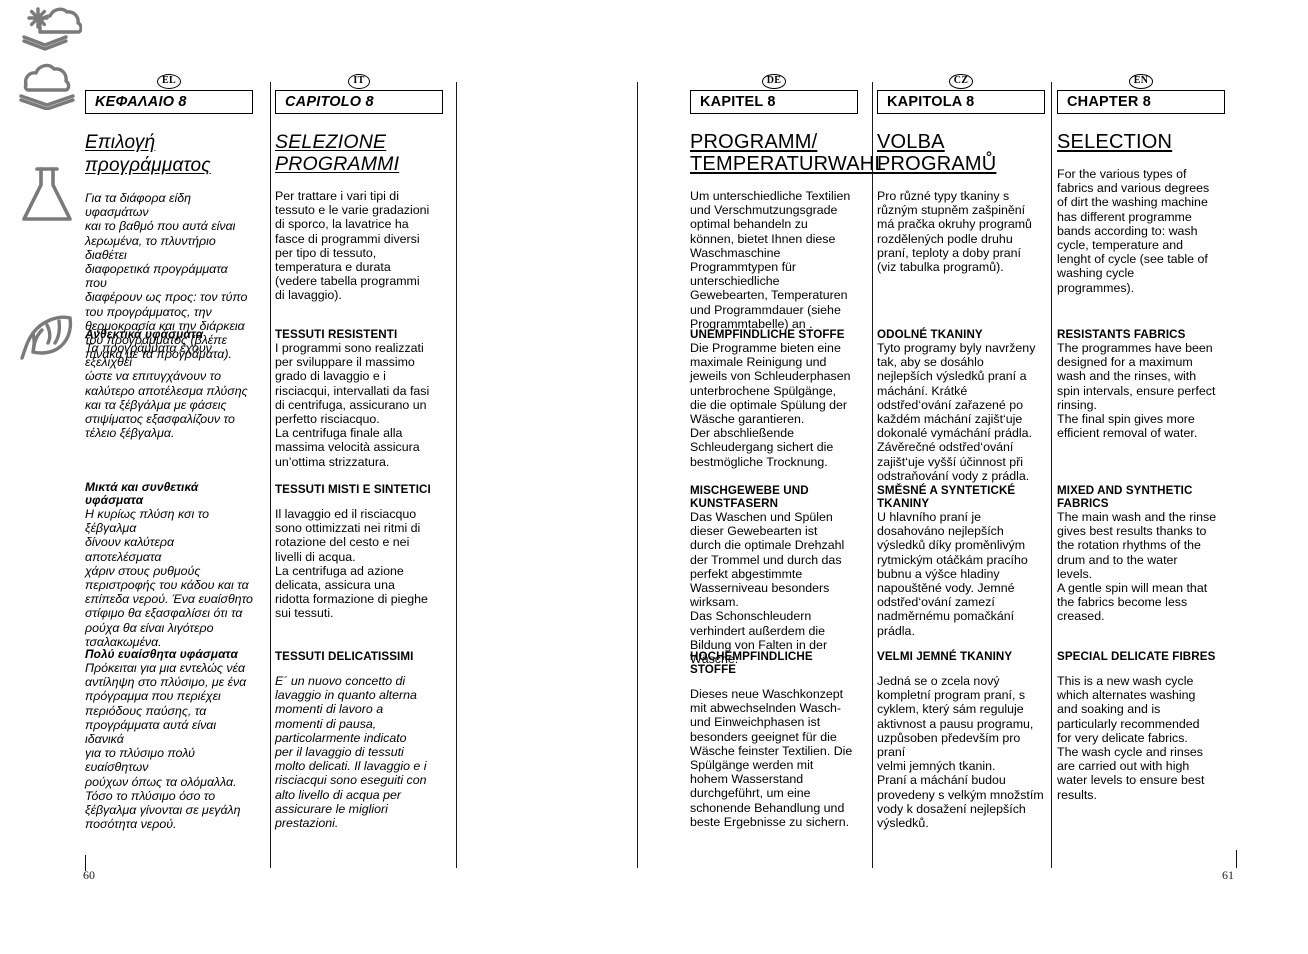  What do you see at coordinates (1228, 875) in the screenshot?
I see `page-number-right: 61` at bounding box center [1228, 875].